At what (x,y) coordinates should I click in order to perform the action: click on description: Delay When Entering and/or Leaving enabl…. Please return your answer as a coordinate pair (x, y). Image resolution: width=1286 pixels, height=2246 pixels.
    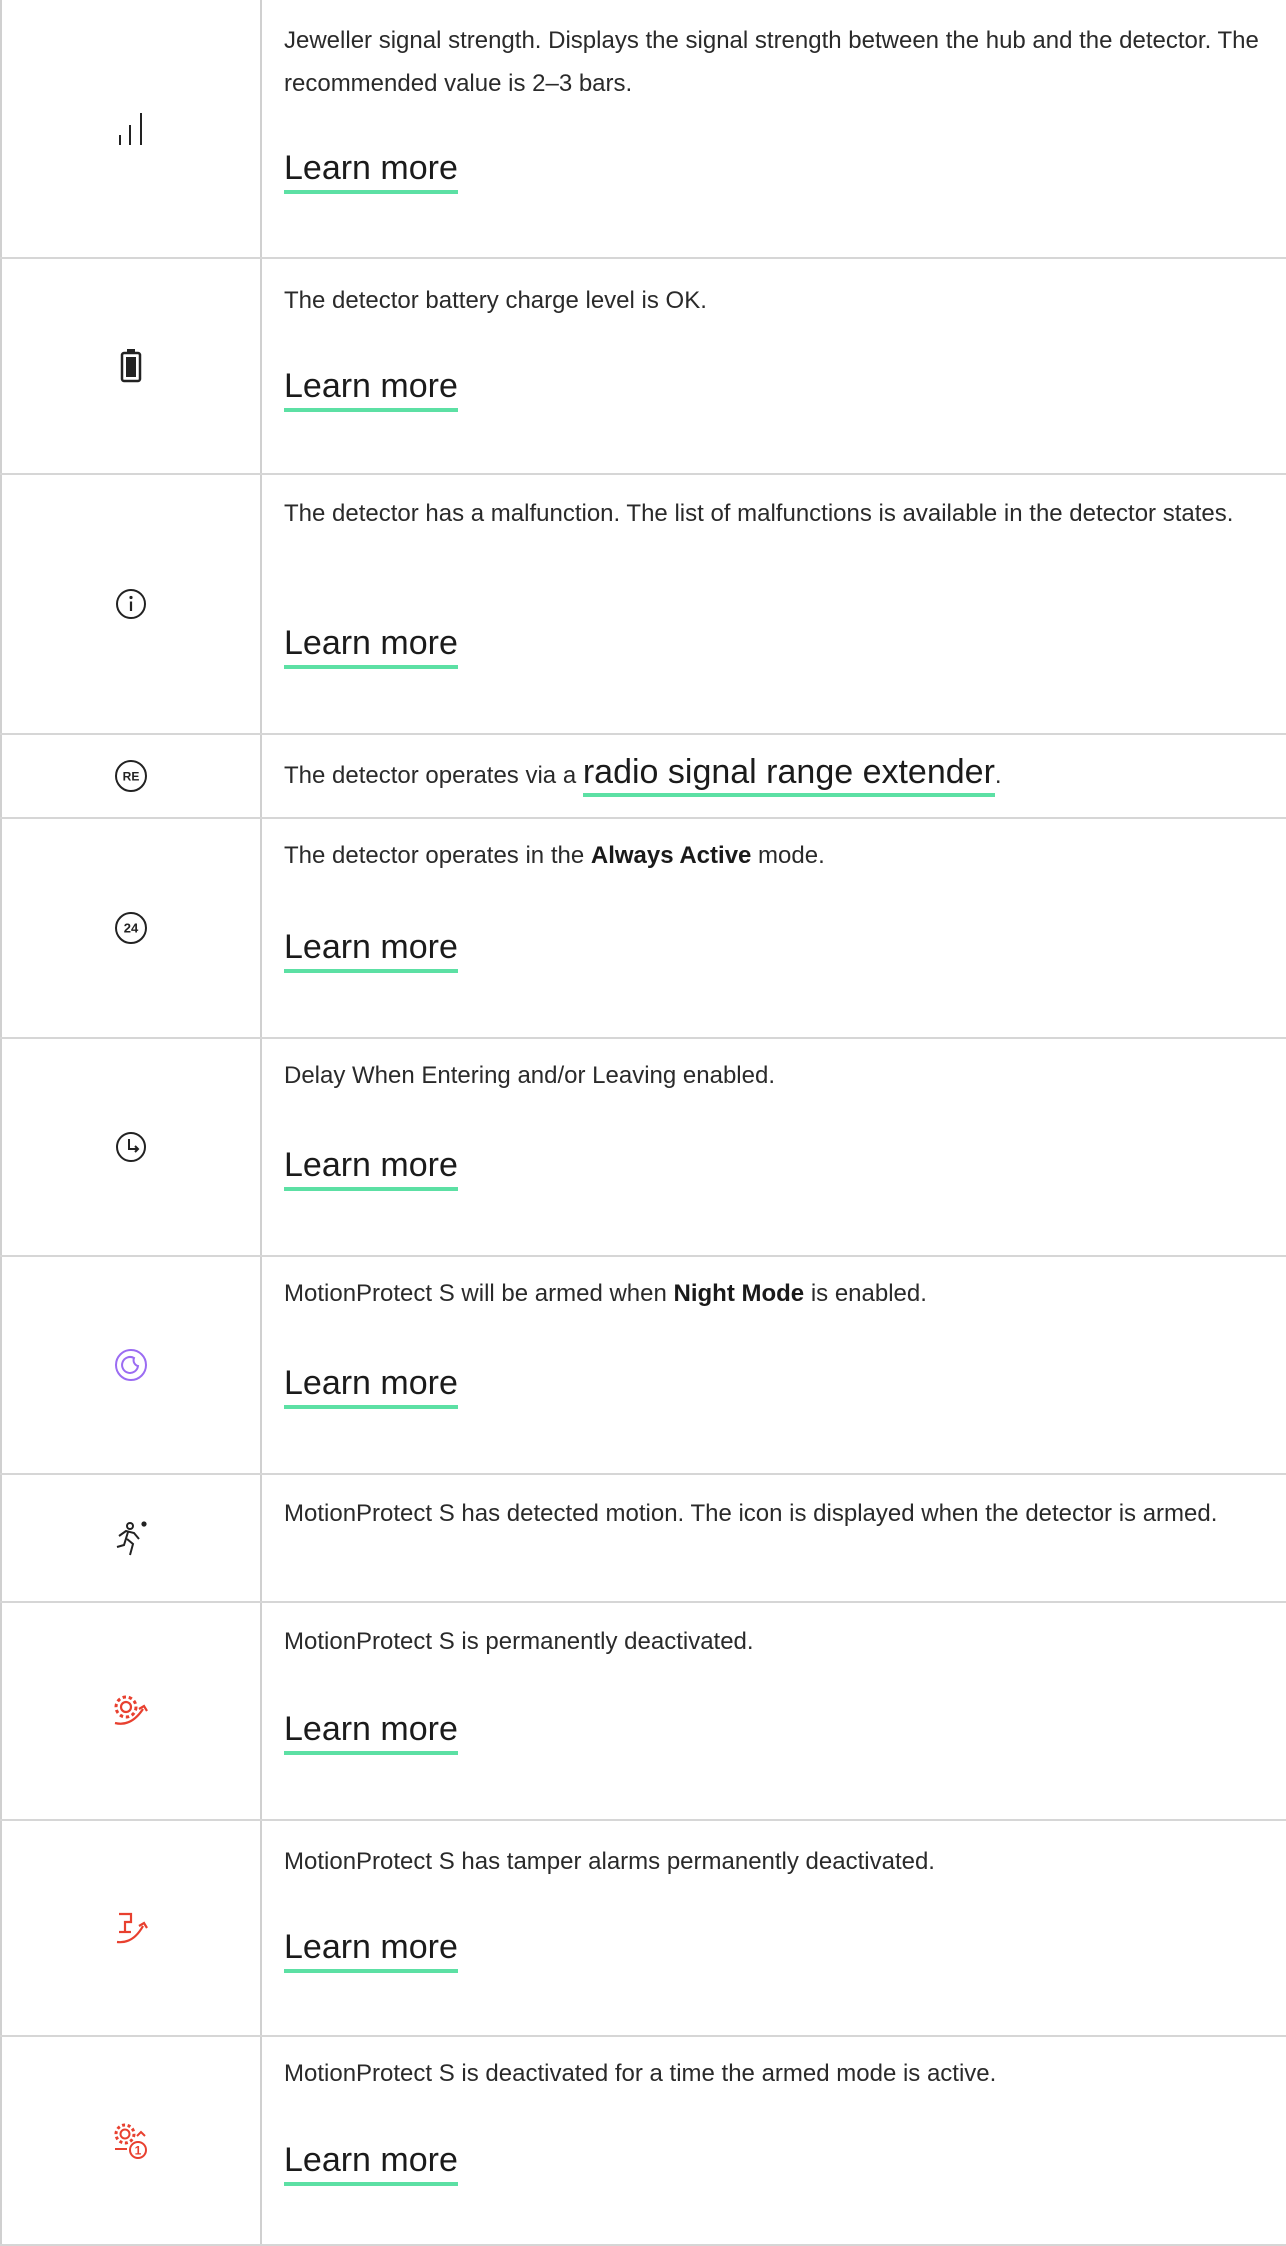
    Looking at the image, I should click on (529, 1075).